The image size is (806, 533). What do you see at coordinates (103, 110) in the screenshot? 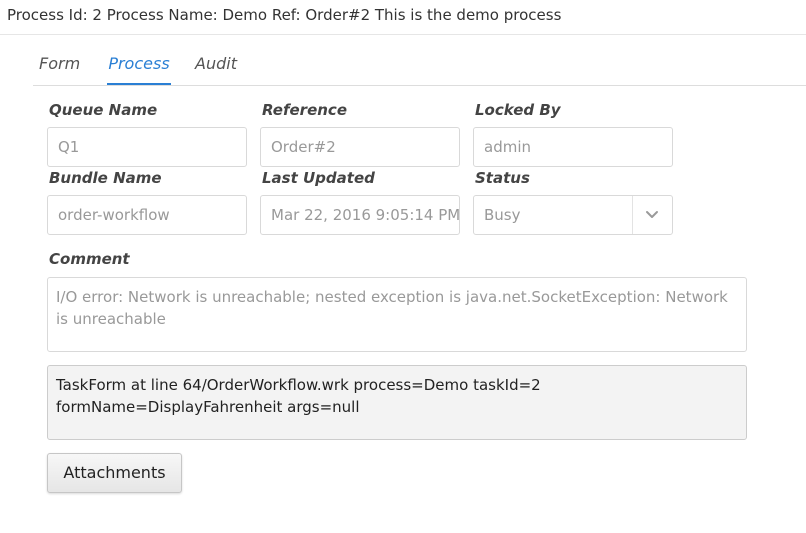
I see `queue-name-label: Queue Name` at bounding box center [103, 110].